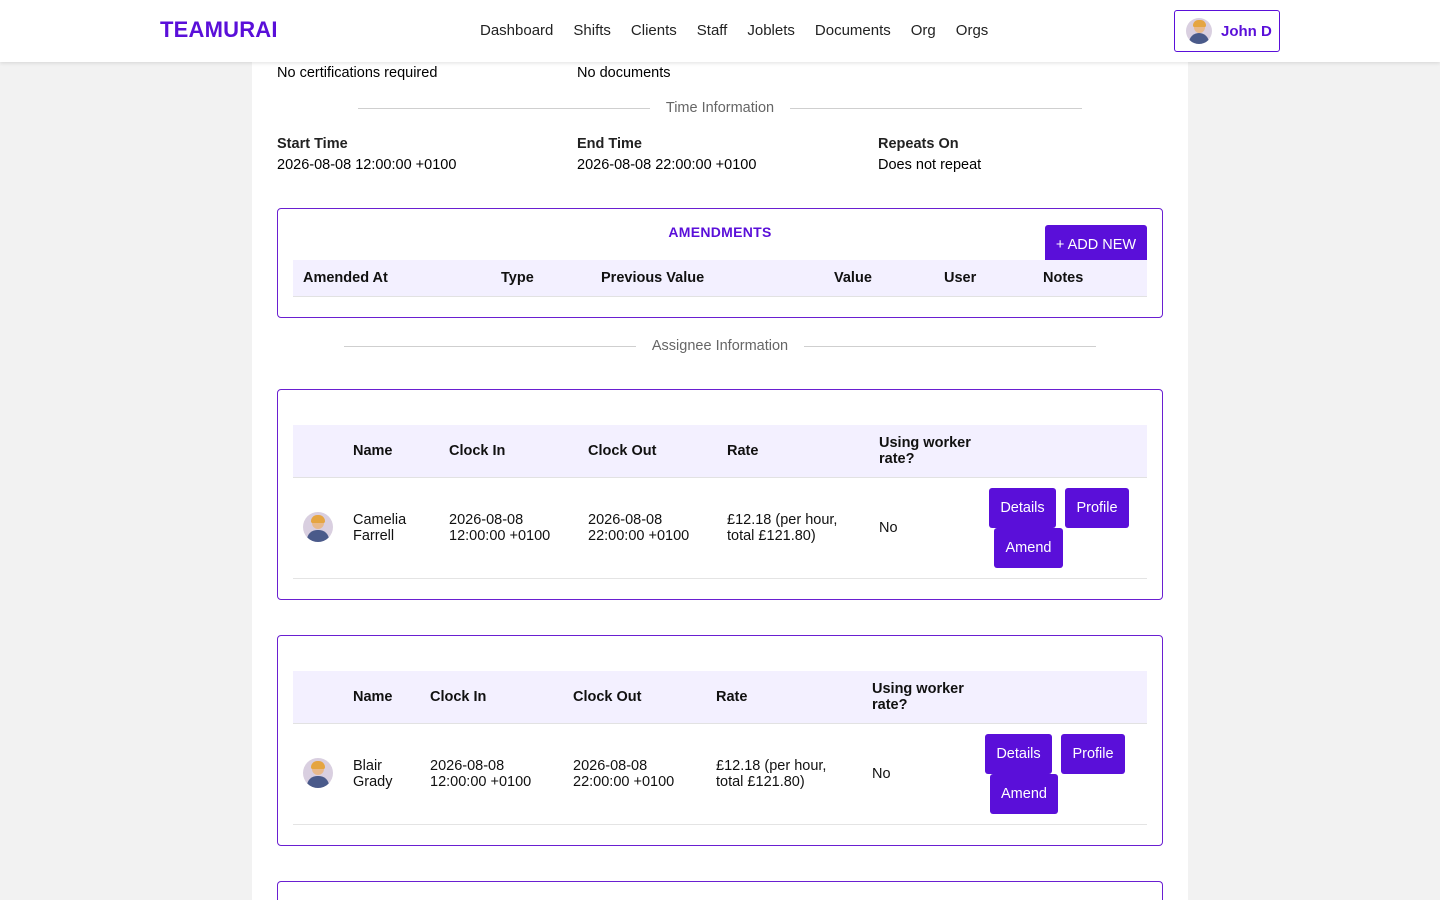  What do you see at coordinates (345, 278) in the screenshot?
I see `col-amended-at: Amended At` at bounding box center [345, 278].